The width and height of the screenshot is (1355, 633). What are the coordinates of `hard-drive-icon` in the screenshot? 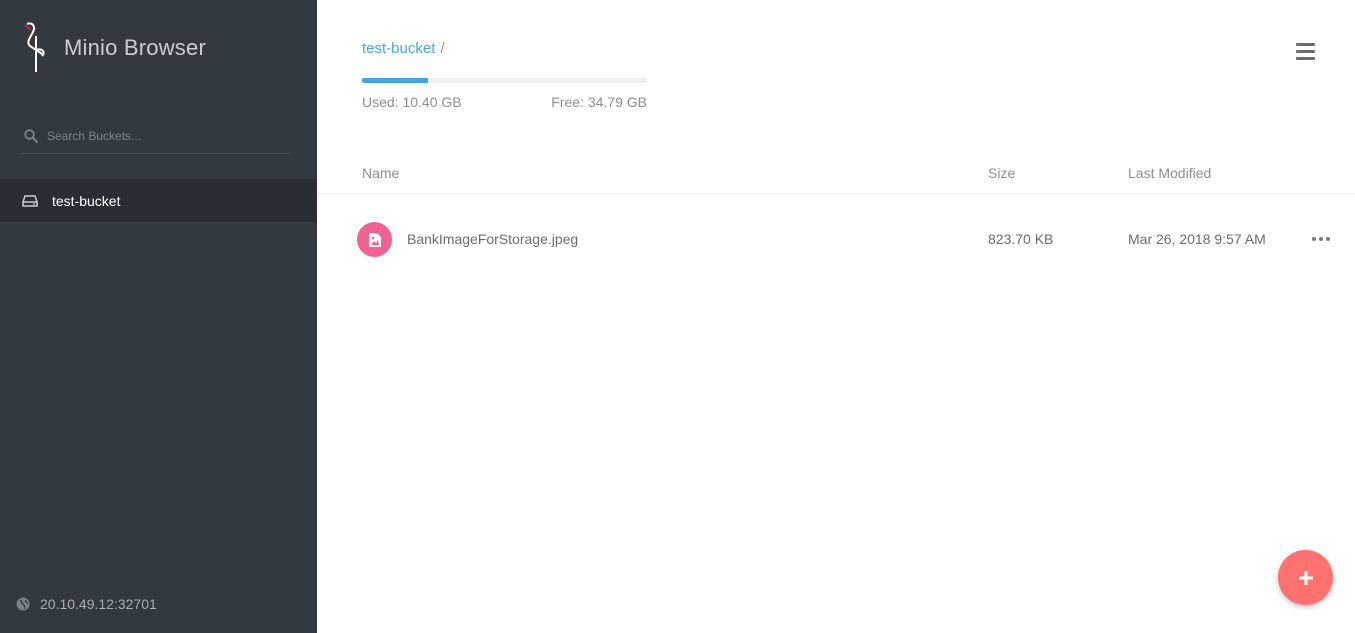 It's located at (30, 200).